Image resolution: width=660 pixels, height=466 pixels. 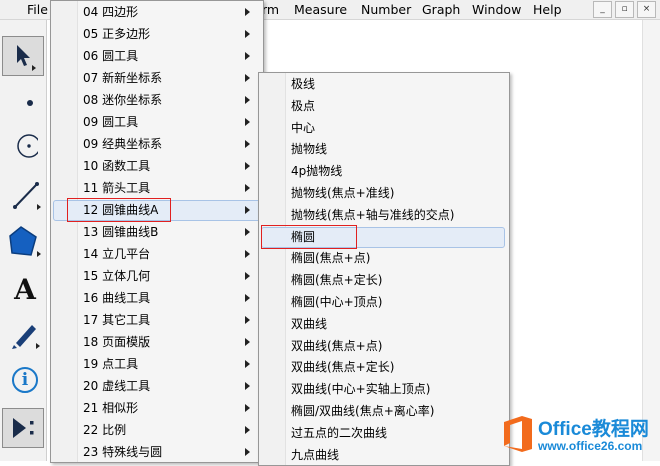 I want to click on custom-tools-menu-item: 18 页面模版, so click(x=157, y=342).